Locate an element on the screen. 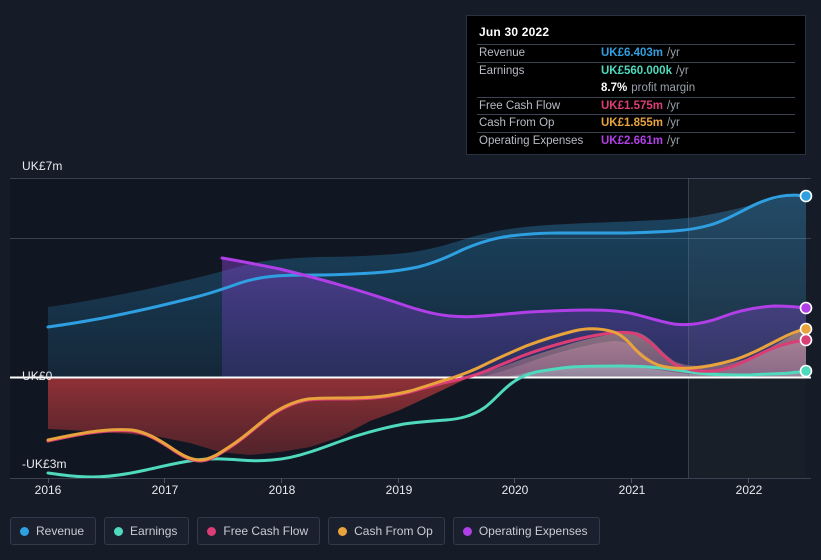  legend-item-operating-expenses: Operating Expenses is located at coordinates (526, 531).